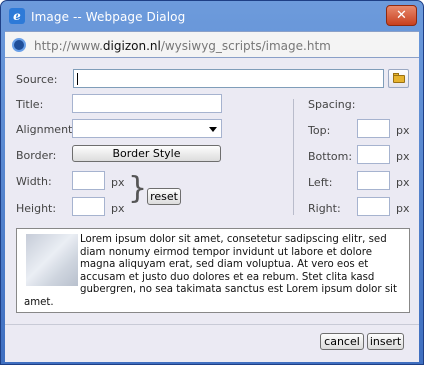  What do you see at coordinates (131, 46) in the screenshot?
I see `url-domain: digizon.nl` at bounding box center [131, 46].